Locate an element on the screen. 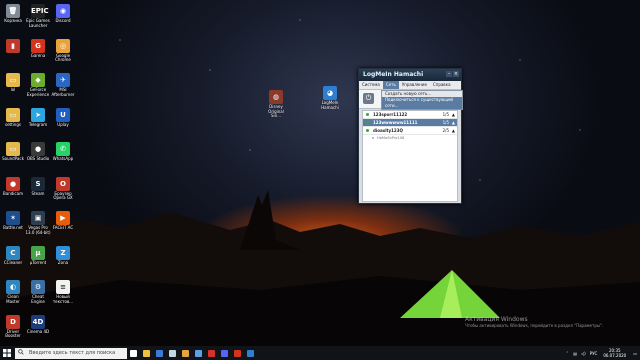 This screenshot has height=360, width=640. desktop-icon-9: ▭ settings is located at coordinates (13, 117).